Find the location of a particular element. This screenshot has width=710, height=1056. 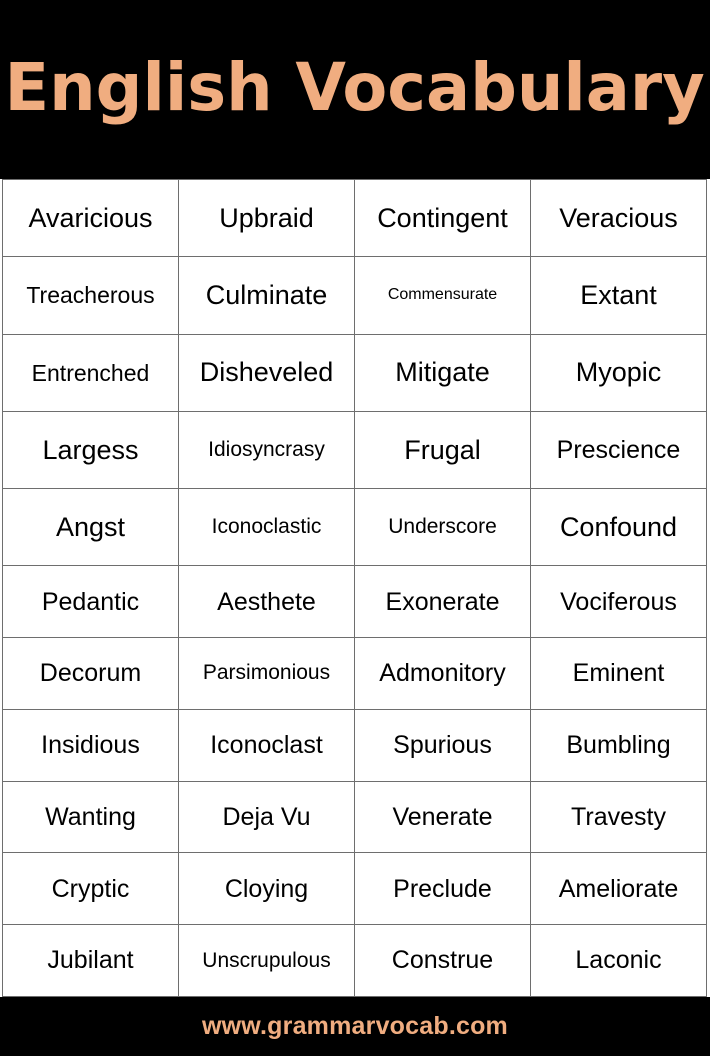

website-url: www.grammarvocab.com is located at coordinates (355, 1026).